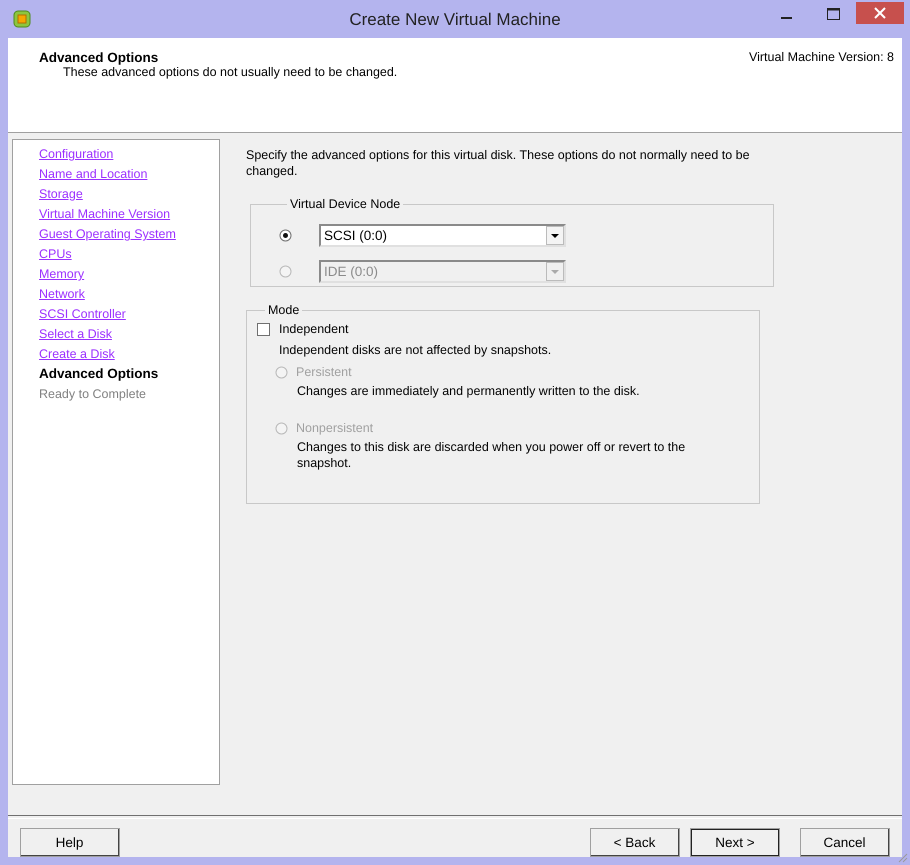 Image resolution: width=910 pixels, height=865 pixels. Describe the element at coordinates (76, 154) in the screenshot. I see `step-link: Configuration` at that location.